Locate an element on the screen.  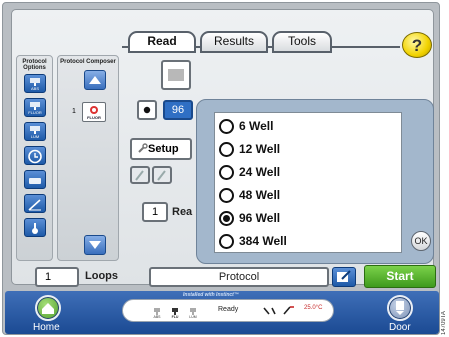
well-option-label: 12 Well is located at coordinates (260, 149).